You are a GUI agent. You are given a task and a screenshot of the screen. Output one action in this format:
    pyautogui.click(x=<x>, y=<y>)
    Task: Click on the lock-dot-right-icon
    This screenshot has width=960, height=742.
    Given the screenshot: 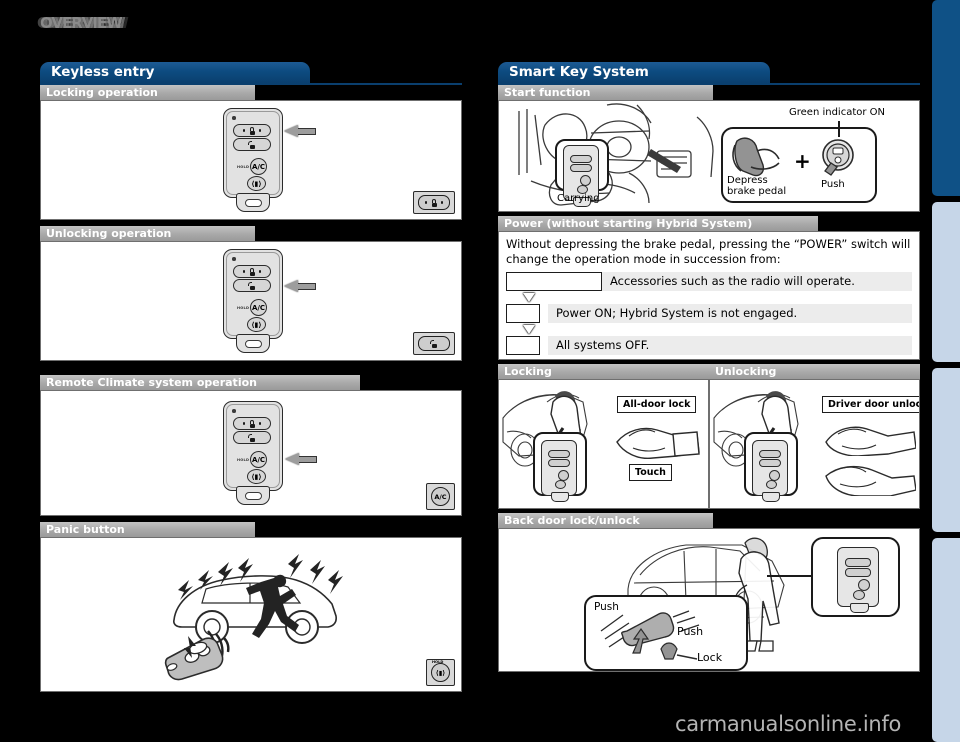 What is the action you would take?
    pyautogui.click(x=260, y=271)
    